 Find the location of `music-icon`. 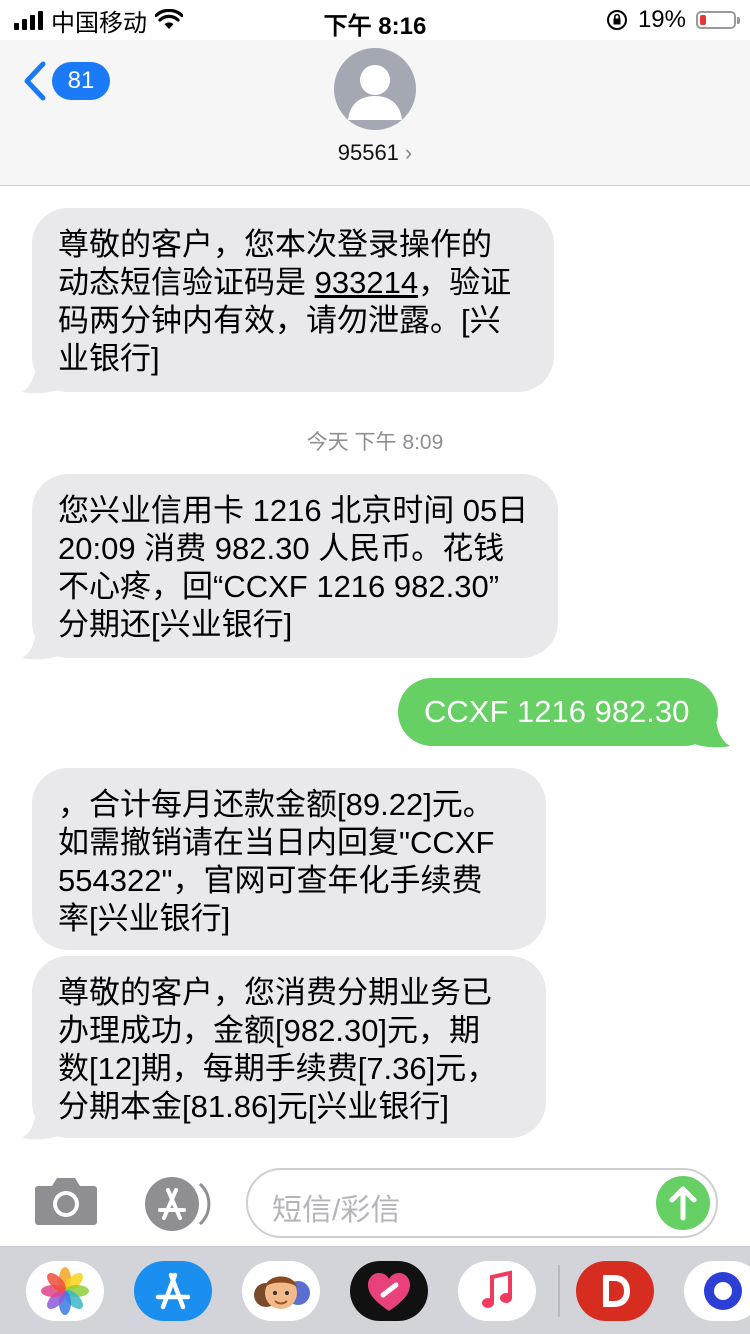

music-icon is located at coordinates (497, 1291).